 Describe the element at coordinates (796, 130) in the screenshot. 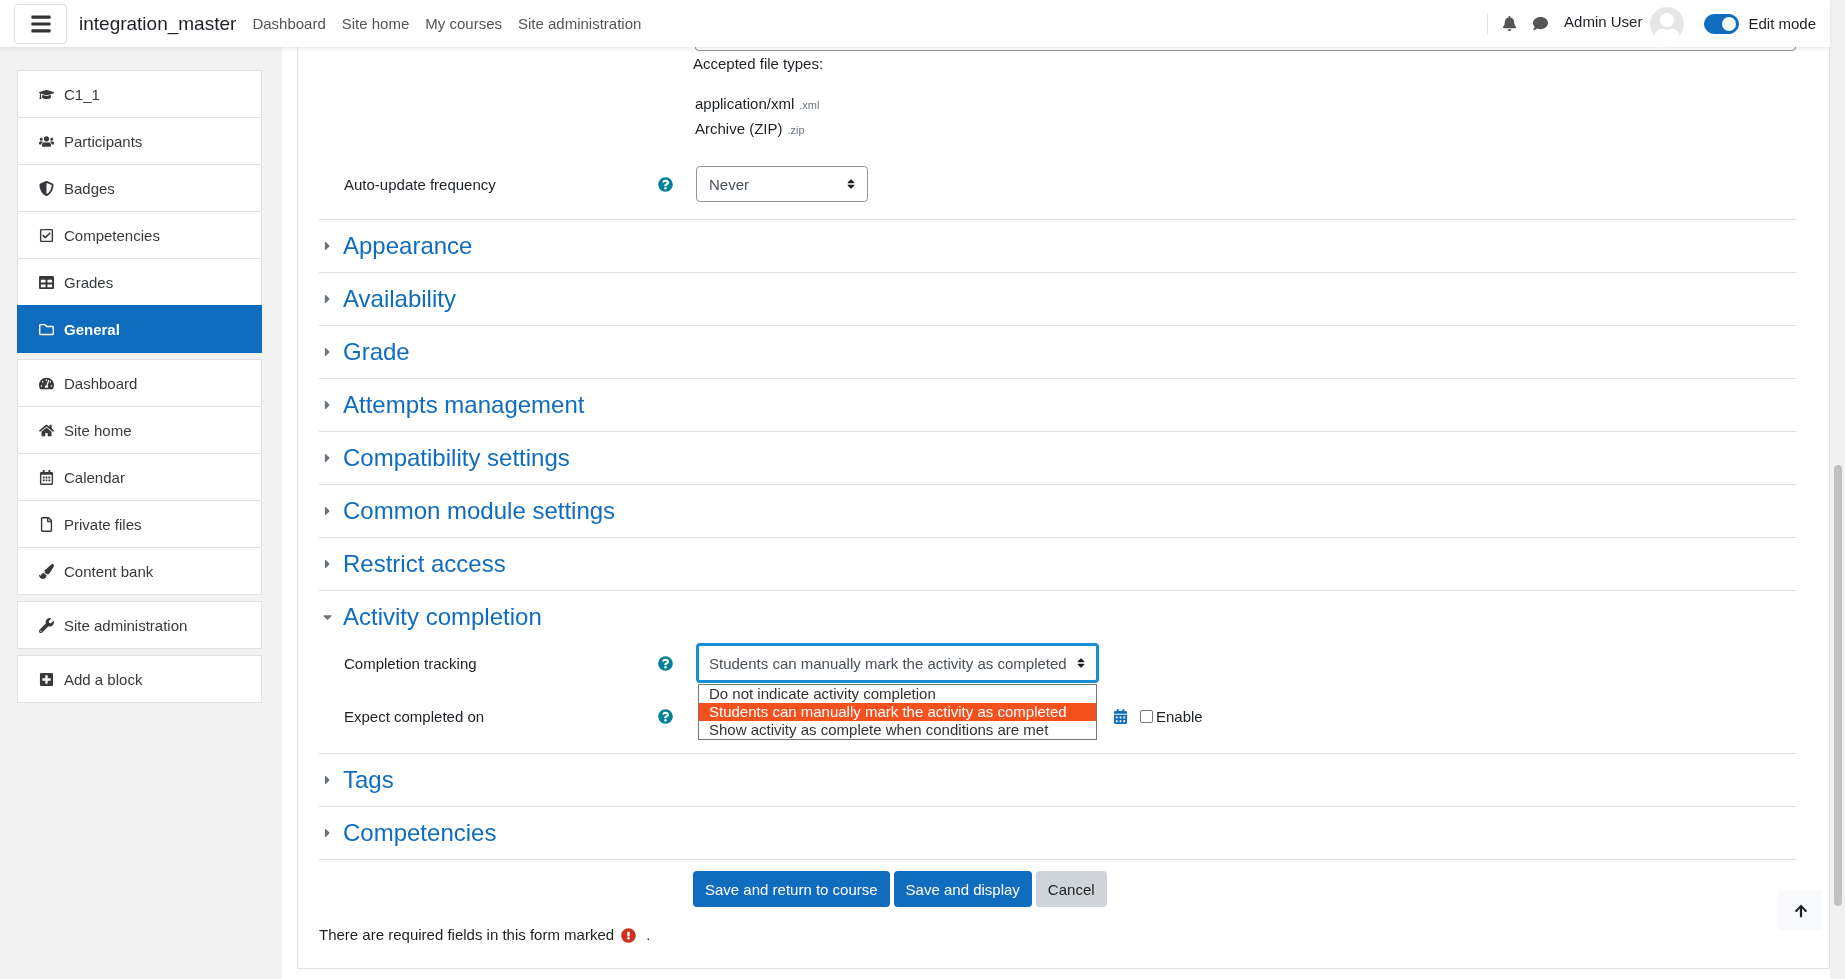

I see `file-extension: .zip` at that location.